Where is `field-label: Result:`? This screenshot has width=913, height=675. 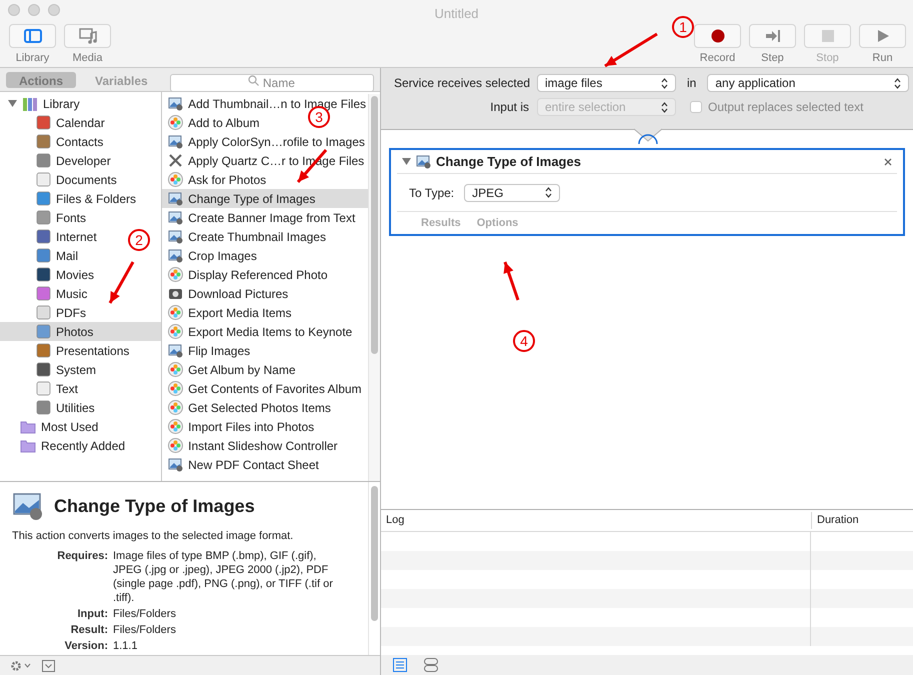 field-label: Result: is located at coordinates (89, 630).